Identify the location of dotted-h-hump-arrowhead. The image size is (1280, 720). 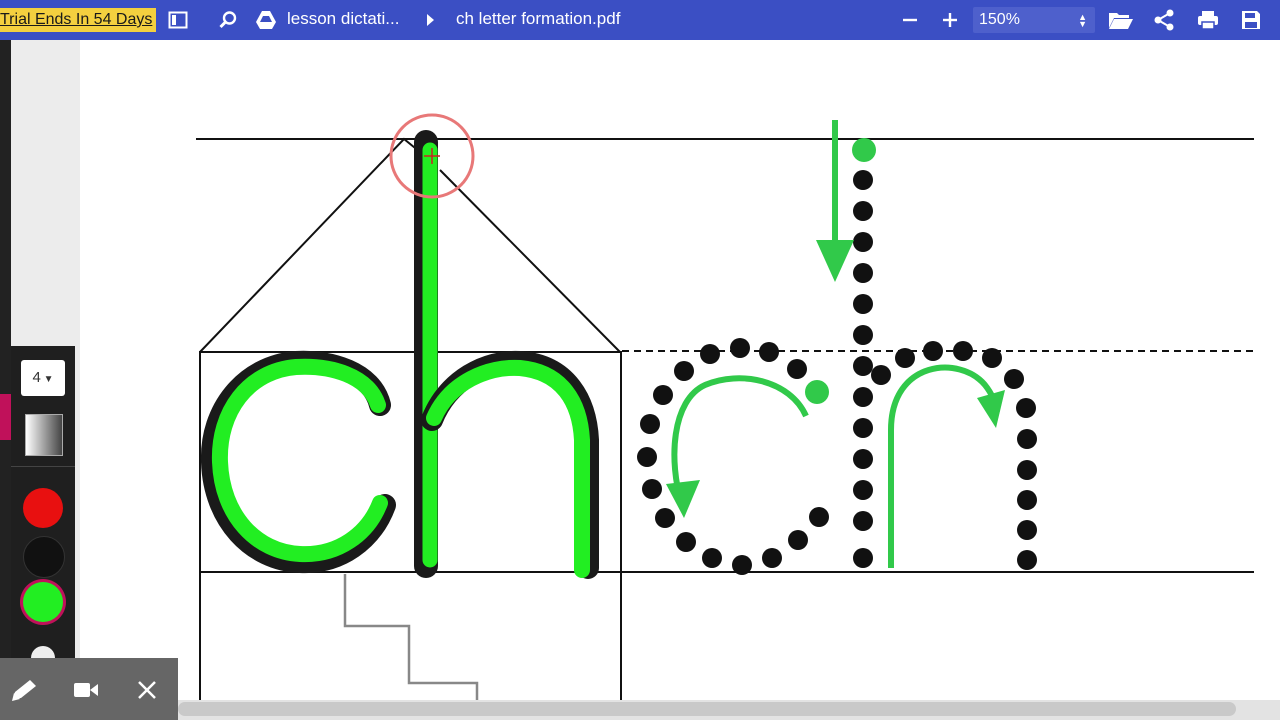
(991, 409).